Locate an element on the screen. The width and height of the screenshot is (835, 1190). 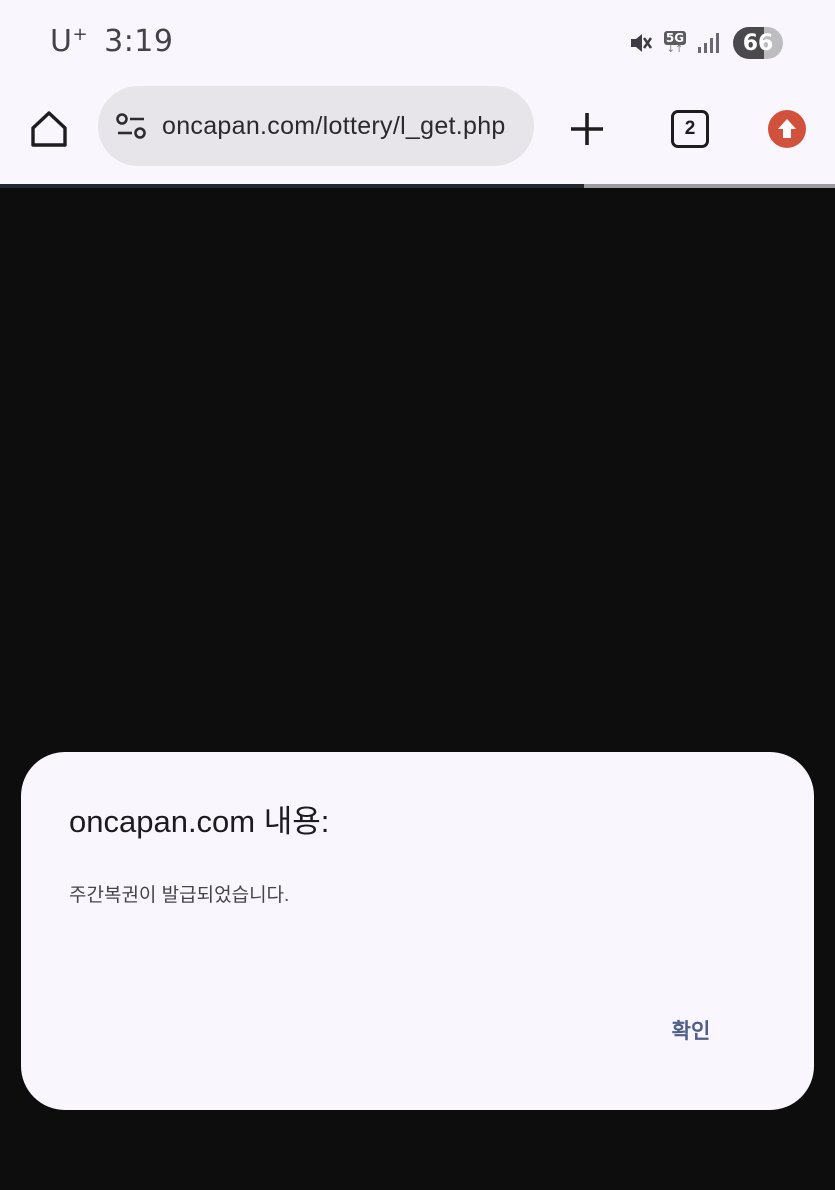
ok-button: 확인 is located at coordinates (691, 1030).